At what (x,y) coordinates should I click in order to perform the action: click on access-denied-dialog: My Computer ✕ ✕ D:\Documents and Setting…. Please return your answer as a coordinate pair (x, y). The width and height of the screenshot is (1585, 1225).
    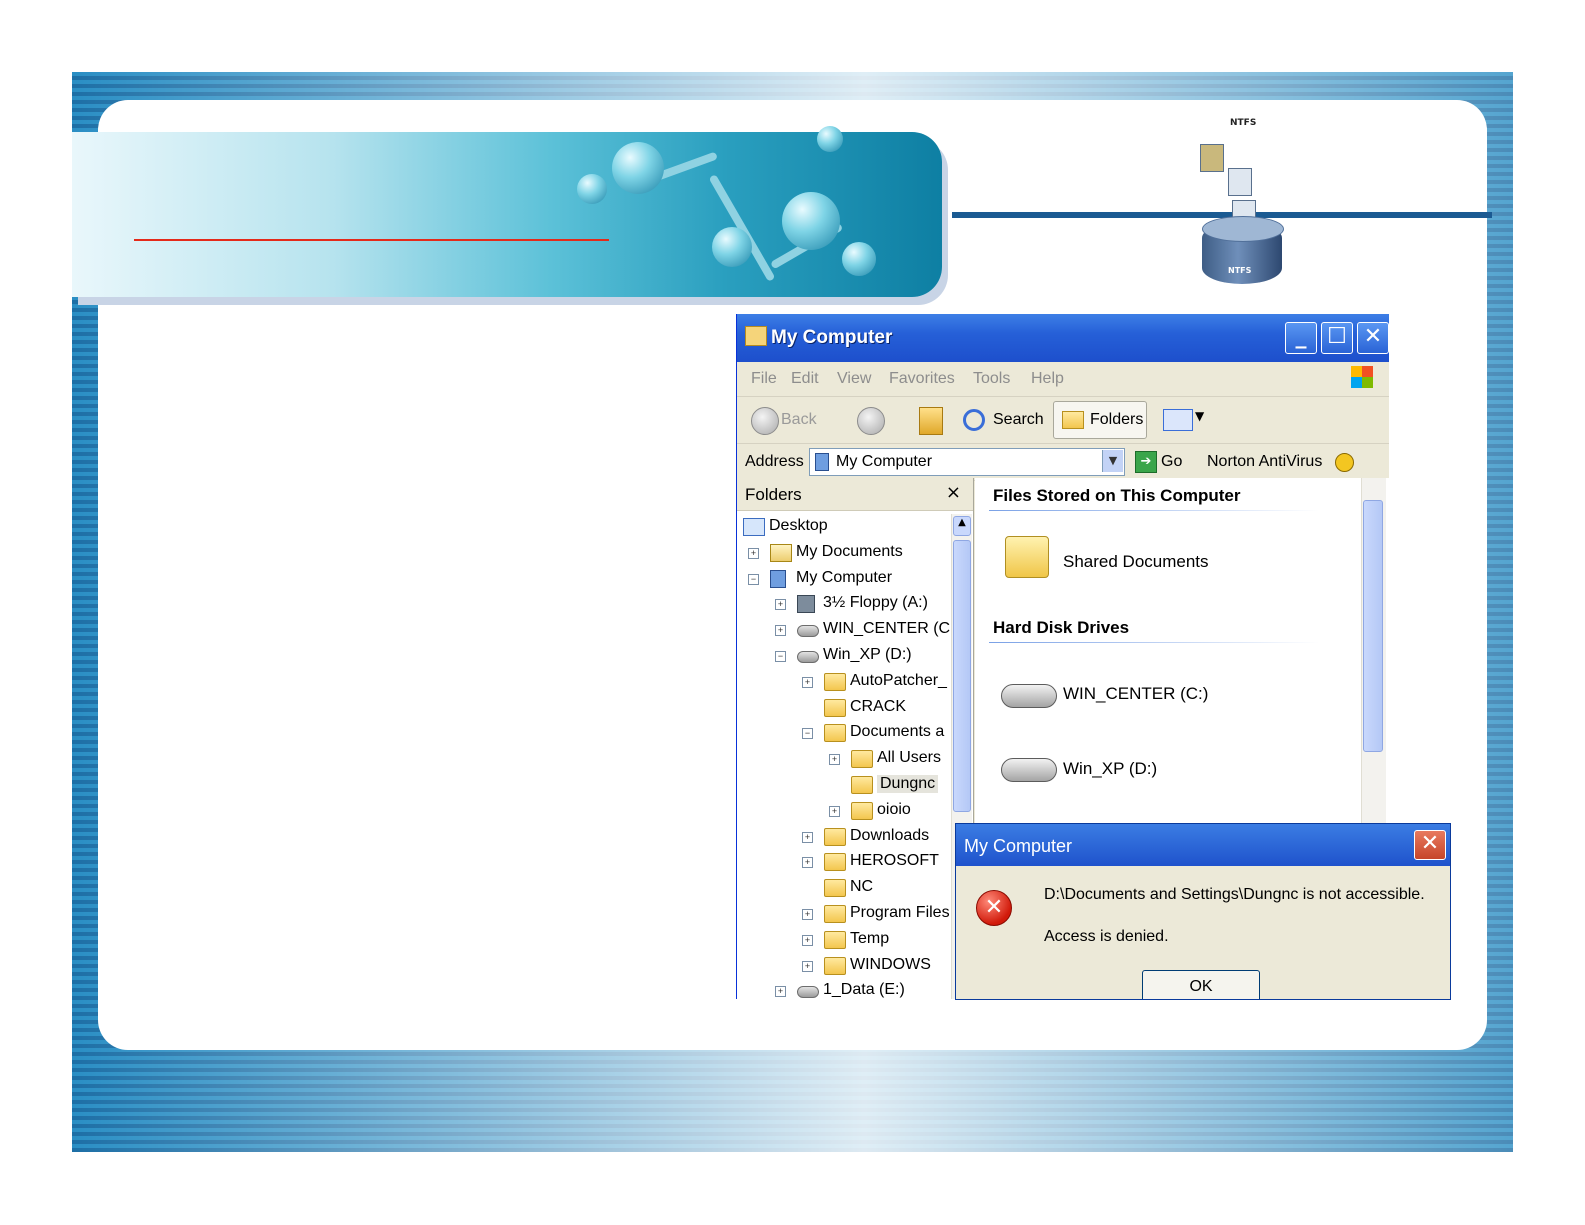
    Looking at the image, I should click on (1203, 911).